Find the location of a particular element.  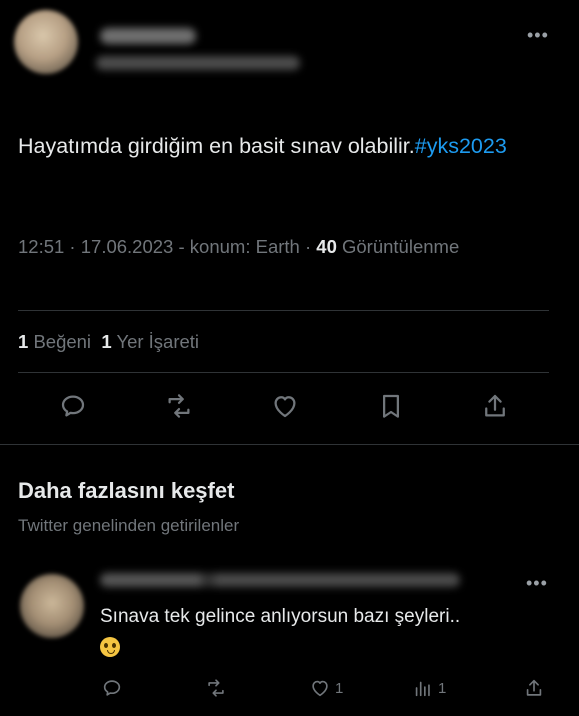

reply-view-count: 1 is located at coordinates (442, 688).